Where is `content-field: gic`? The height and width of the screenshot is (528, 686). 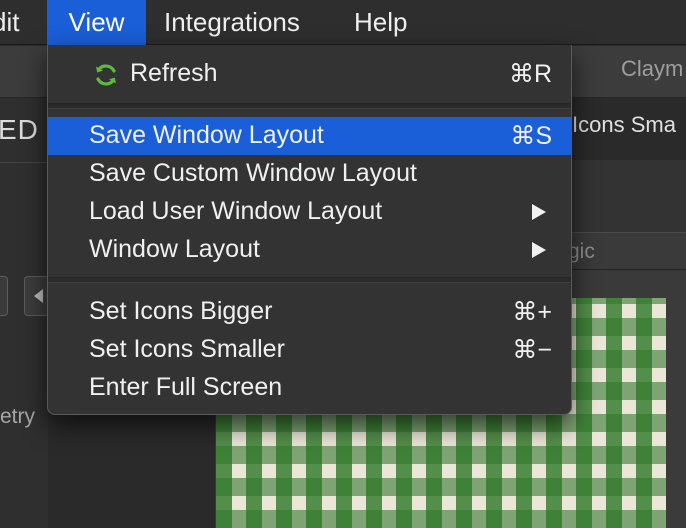
content-field: gic is located at coordinates (626, 251).